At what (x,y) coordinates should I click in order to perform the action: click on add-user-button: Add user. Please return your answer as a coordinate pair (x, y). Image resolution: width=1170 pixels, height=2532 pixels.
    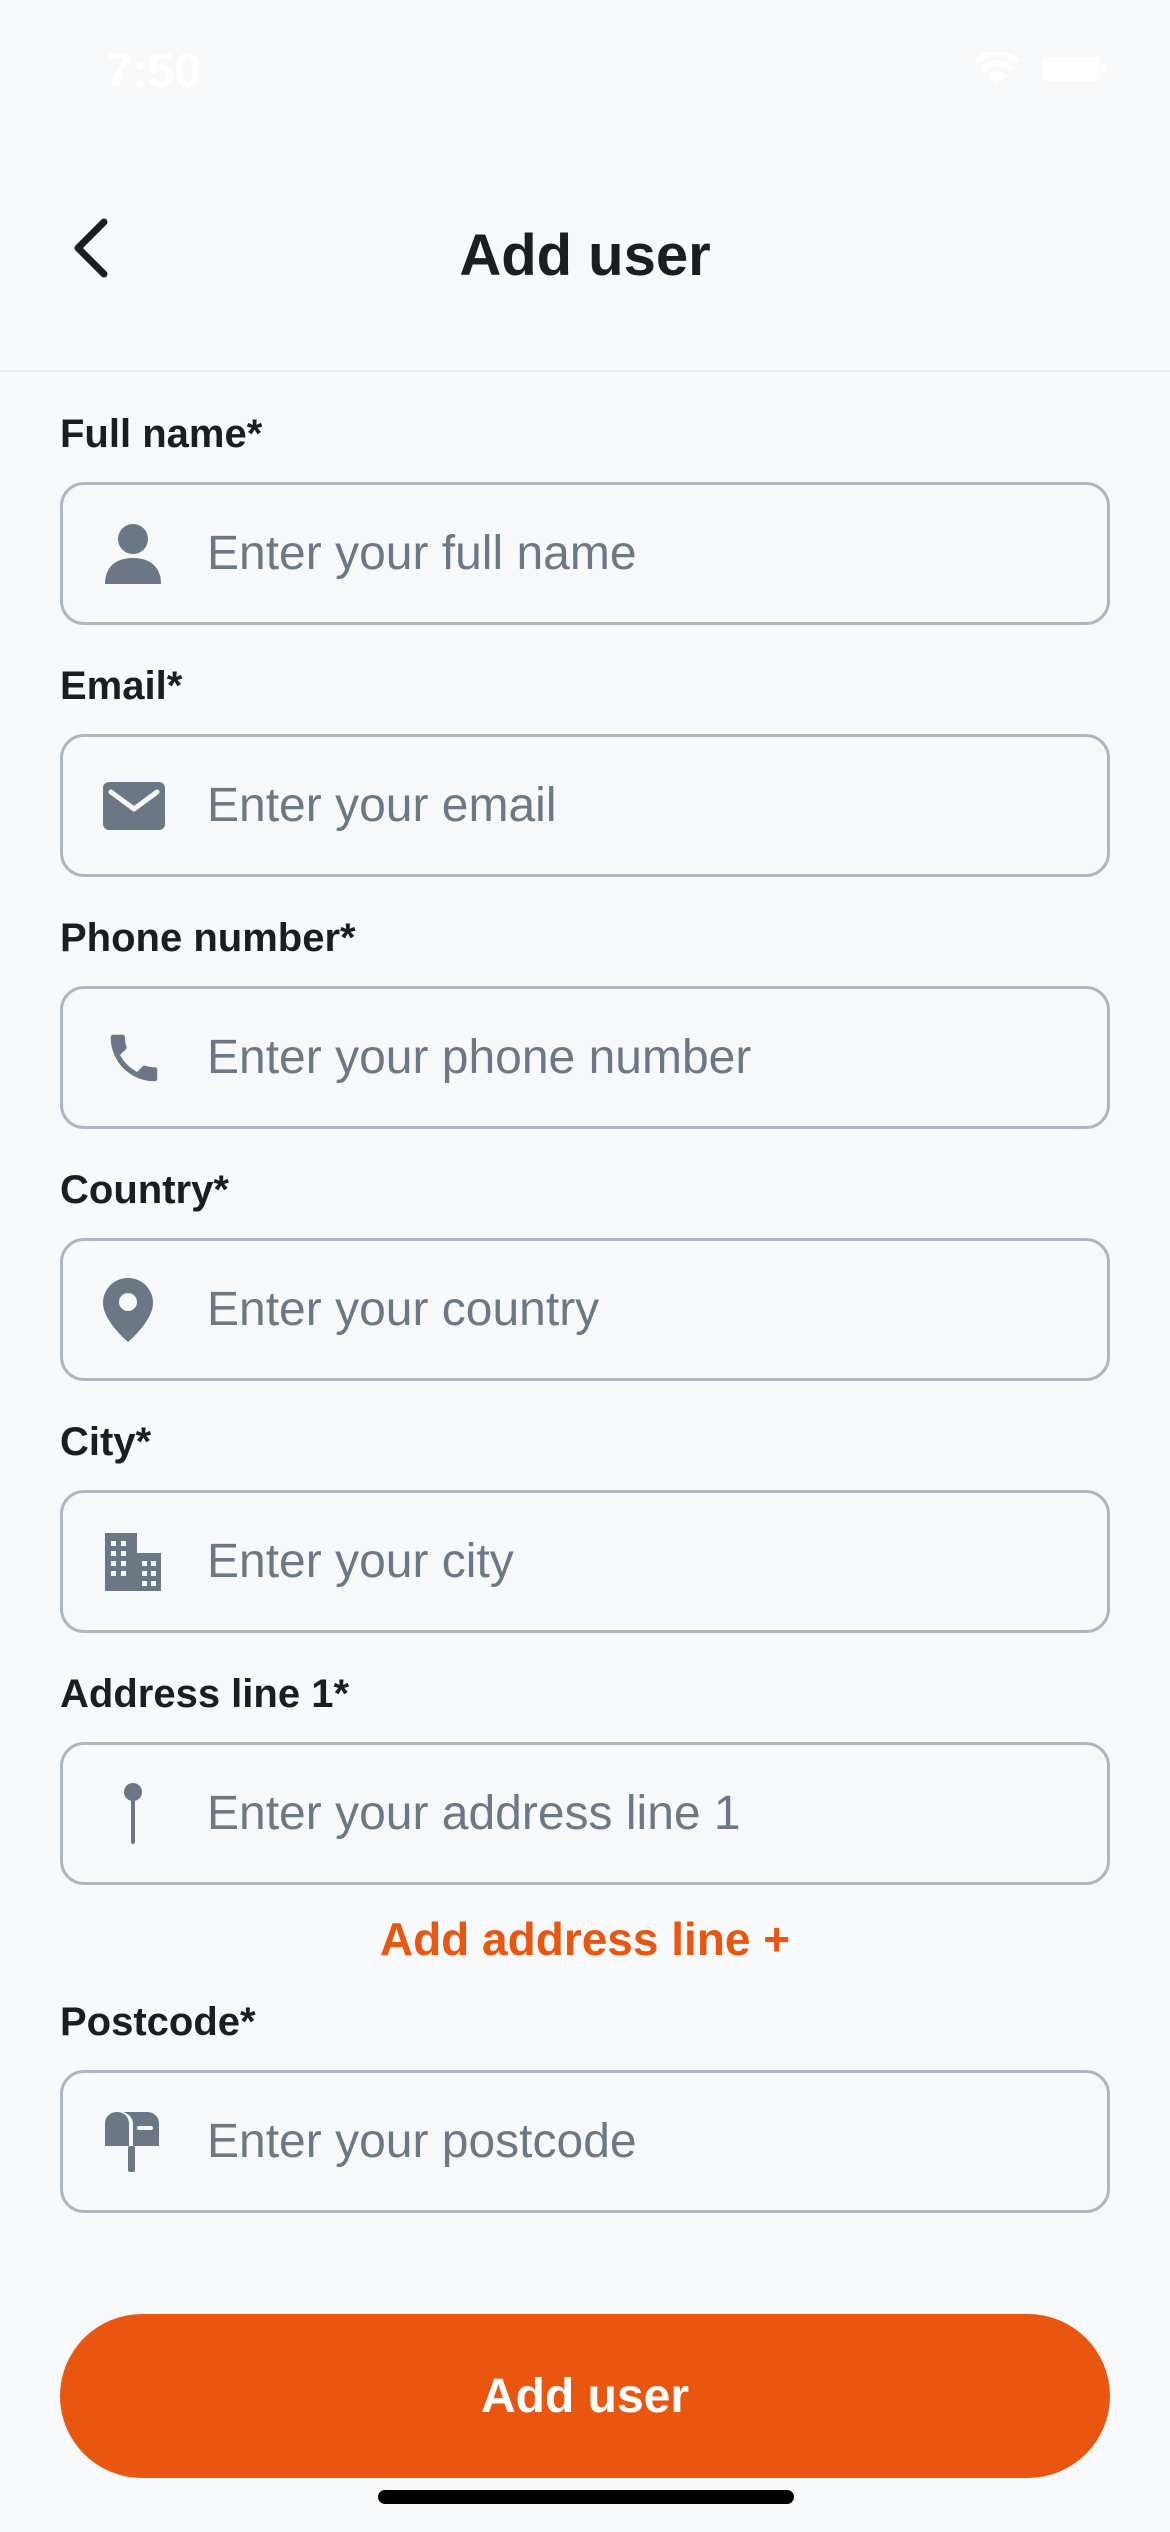
    Looking at the image, I should click on (585, 2396).